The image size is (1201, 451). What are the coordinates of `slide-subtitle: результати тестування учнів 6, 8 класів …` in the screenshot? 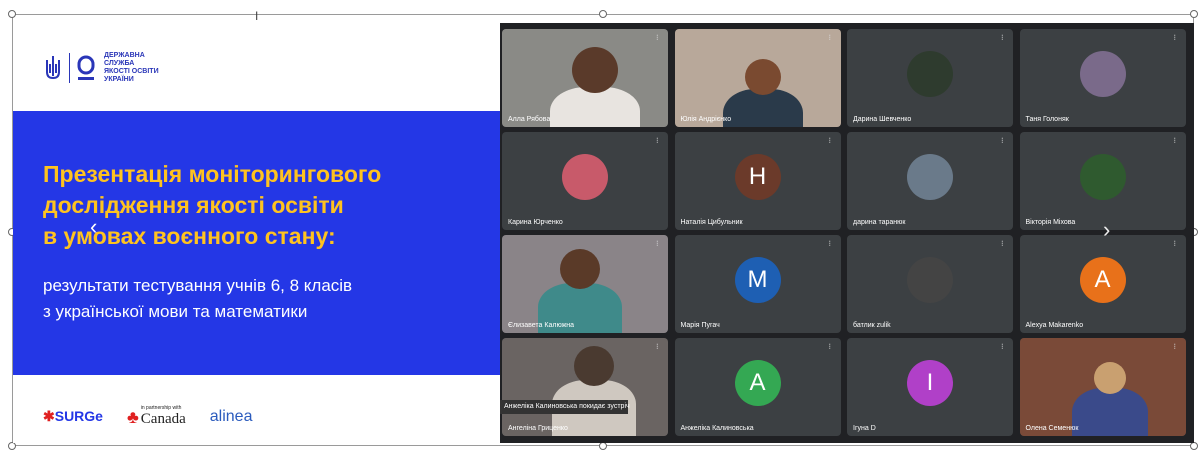 It's located at (197, 299).